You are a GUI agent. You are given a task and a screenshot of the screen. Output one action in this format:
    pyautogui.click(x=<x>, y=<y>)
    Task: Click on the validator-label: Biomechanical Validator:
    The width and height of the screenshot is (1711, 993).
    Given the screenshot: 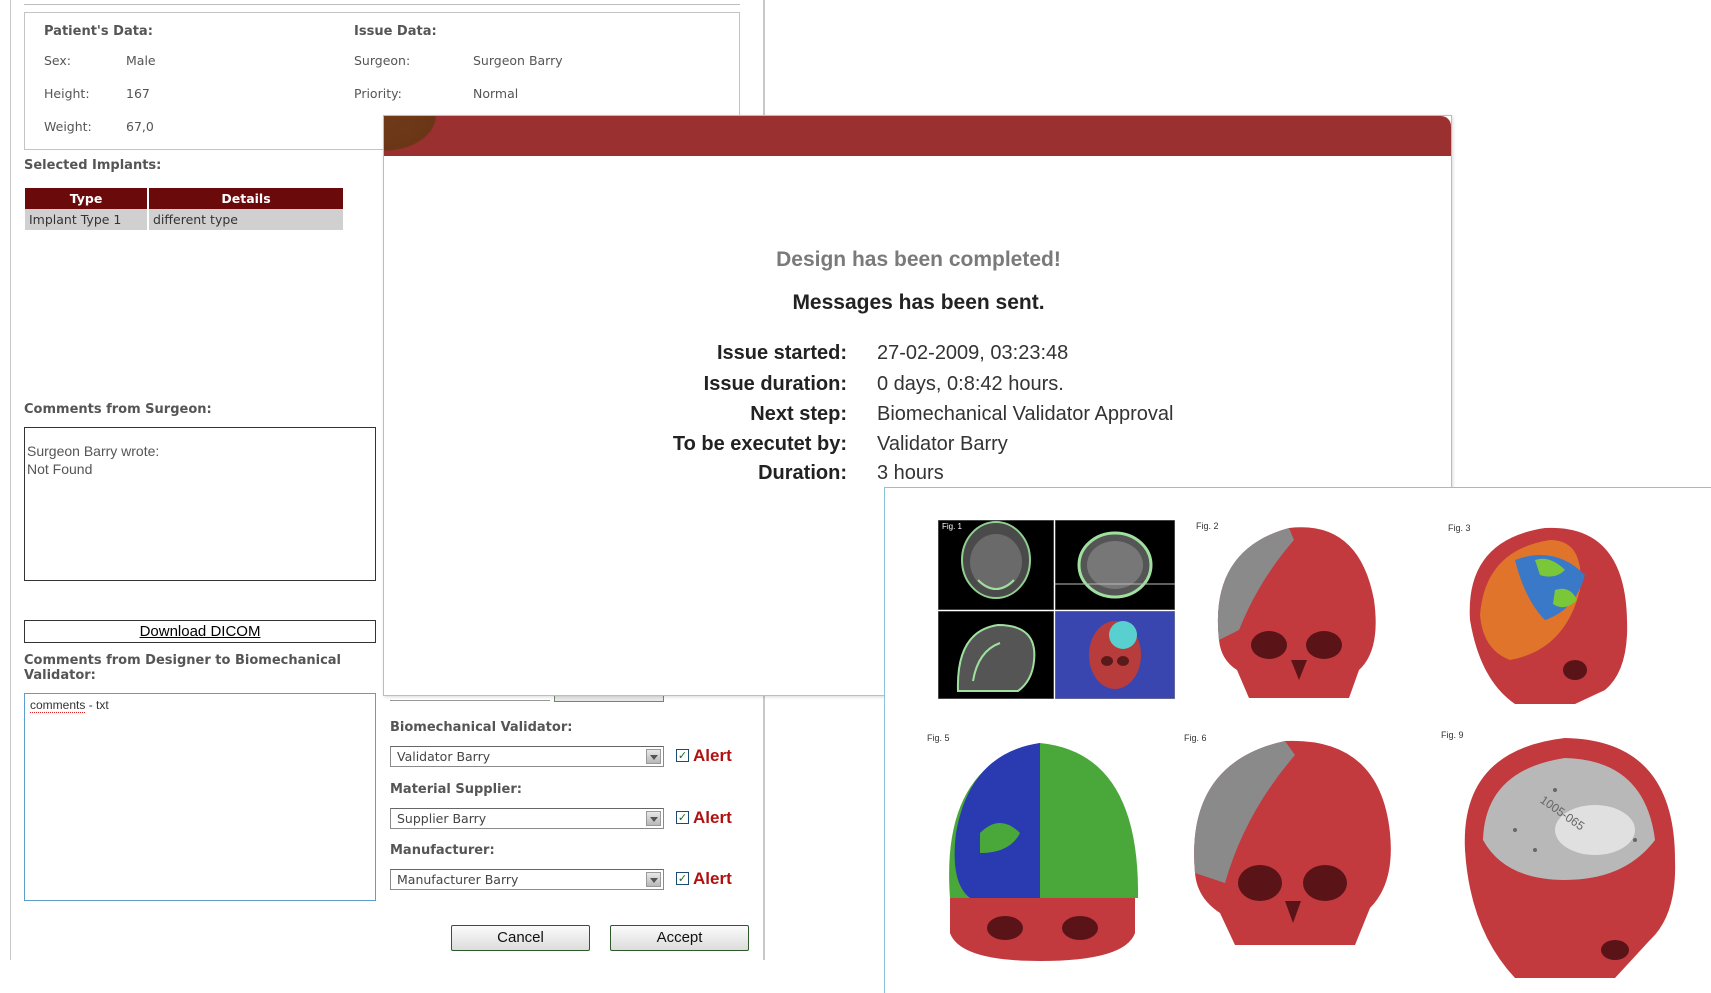 What is the action you would take?
    pyautogui.click(x=481, y=727)
    